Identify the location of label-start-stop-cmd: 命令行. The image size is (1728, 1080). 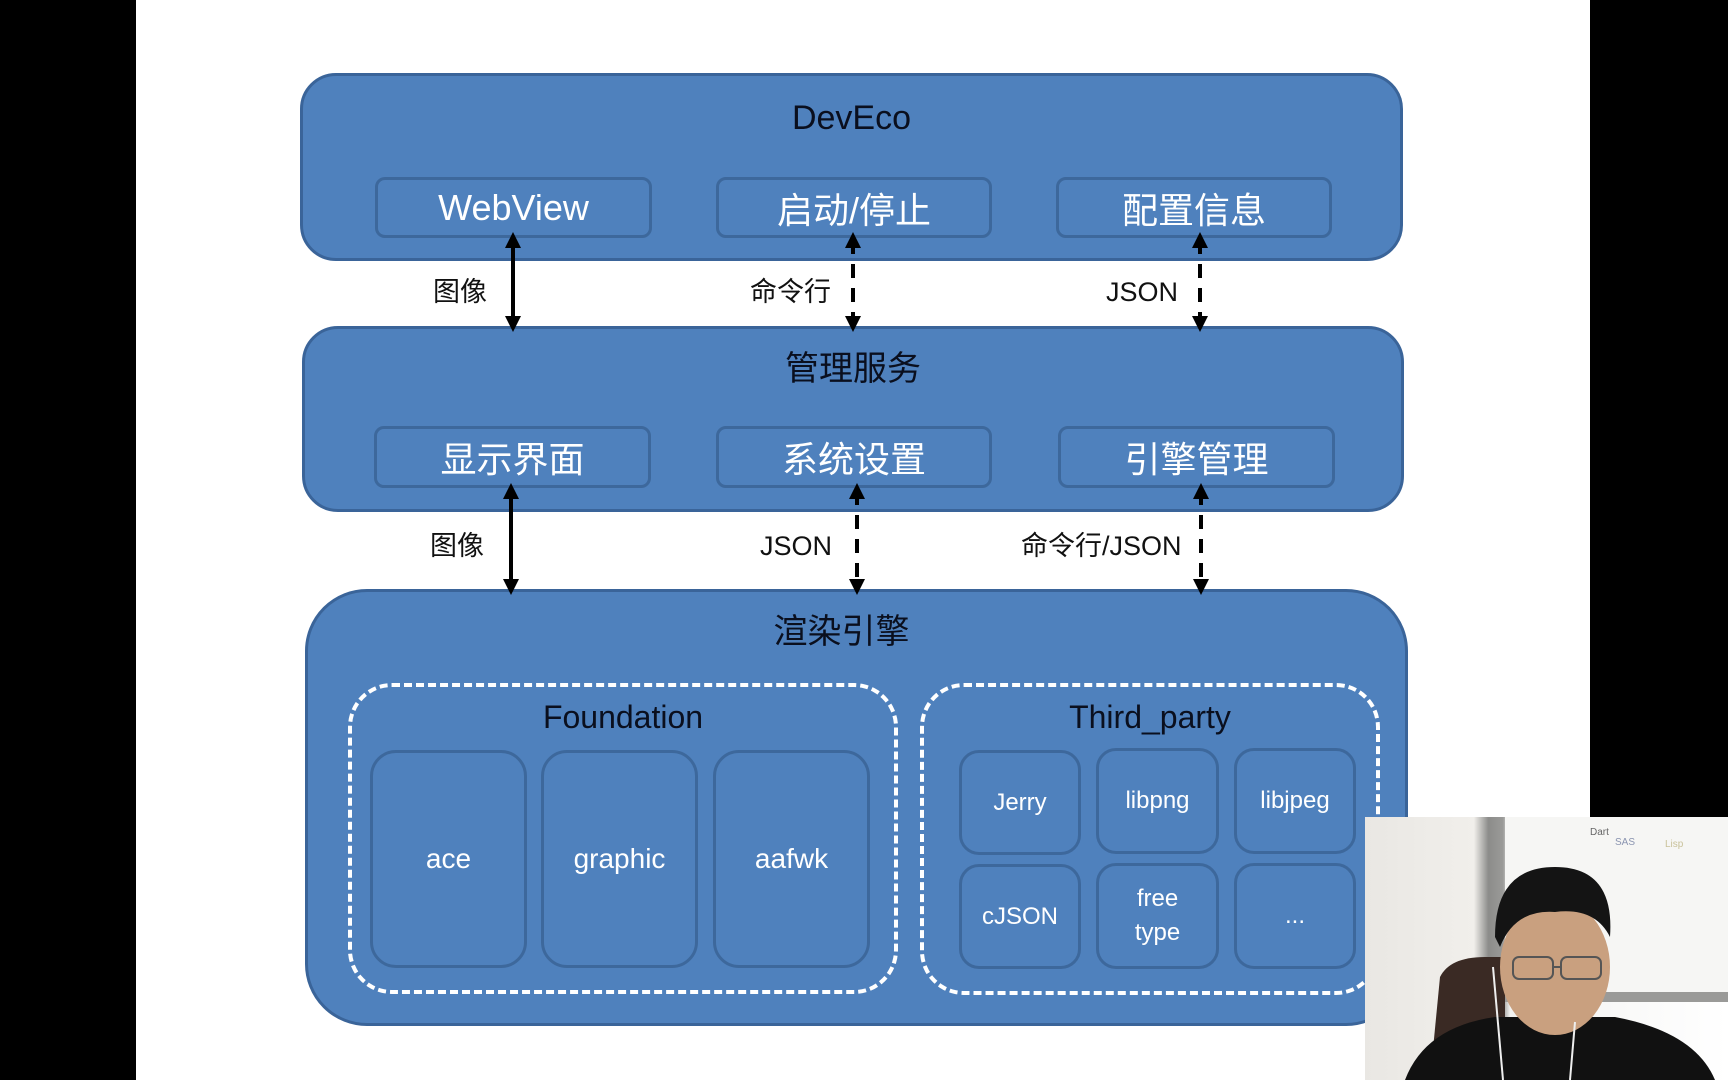
(790, 292).